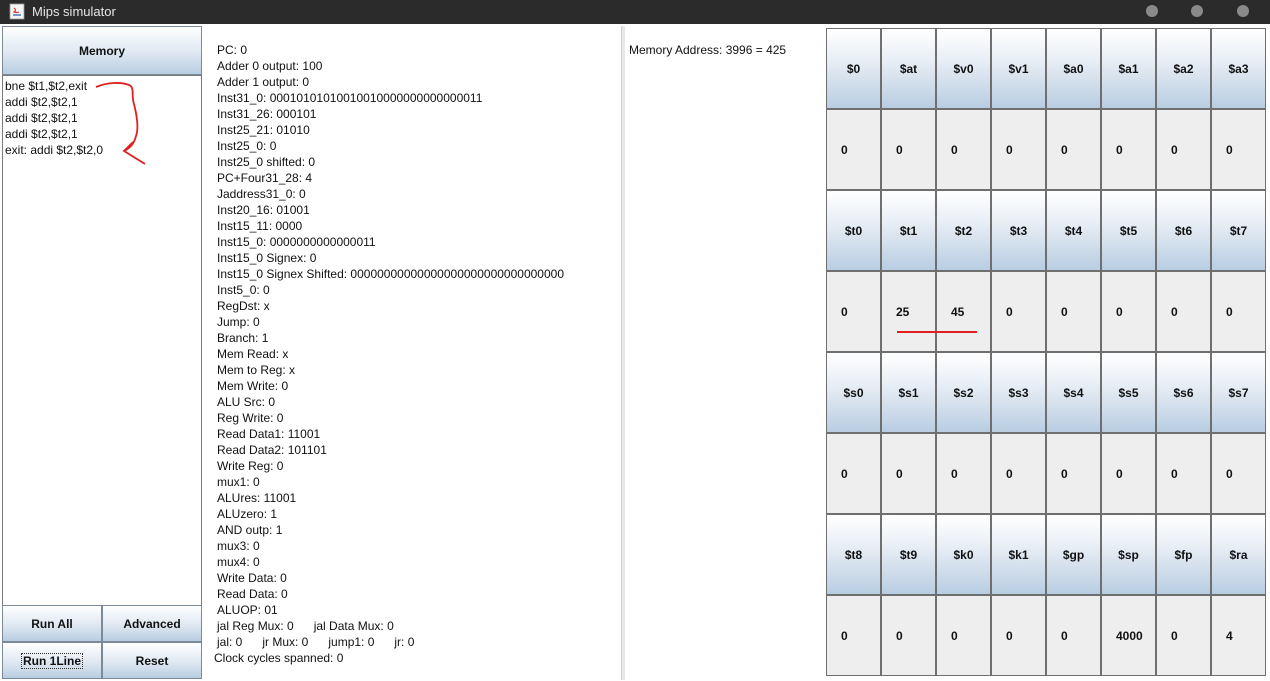 The width and height of the screenshot is (1270, 681). I want to click on info-line: AND outp: 1, so click(250, 530).